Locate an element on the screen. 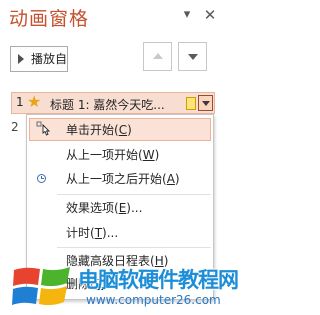 Image resolution: width=320 pixels, height=315 pixels. menu-item-start-on-click: 单击开始(C) is located at coordinates (120, 129).